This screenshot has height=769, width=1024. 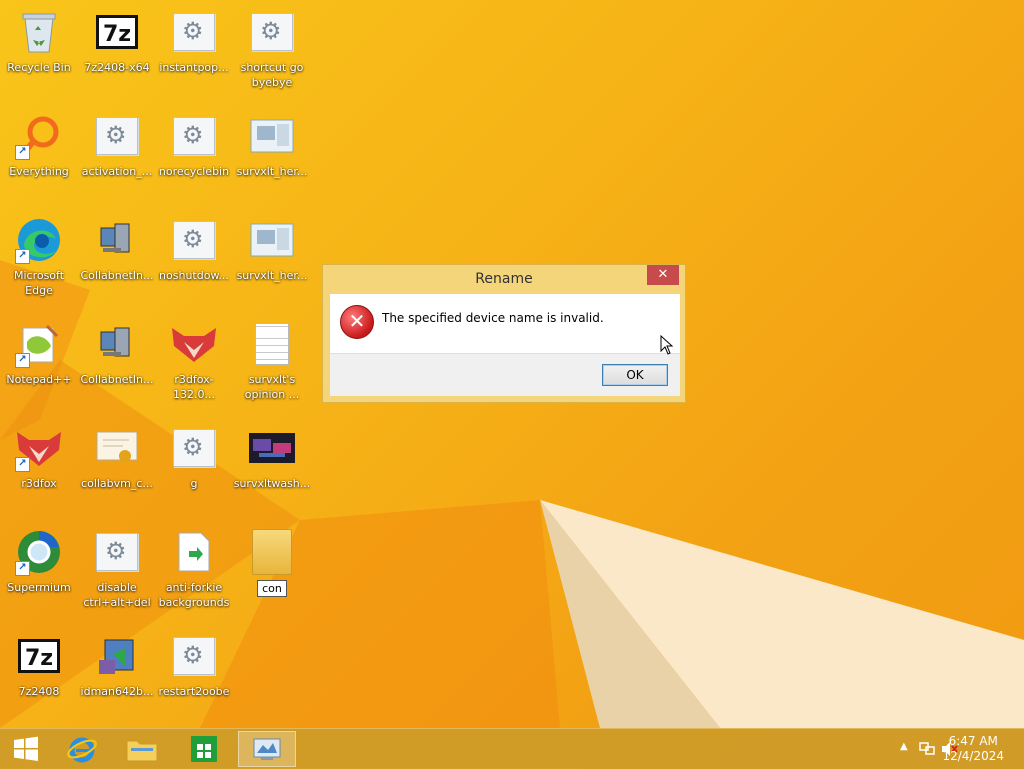 What do you see at coordinates (39, 448) in the screenshot?
I see `r3dfox-icon: ↗` at bounding box center [39, 448].